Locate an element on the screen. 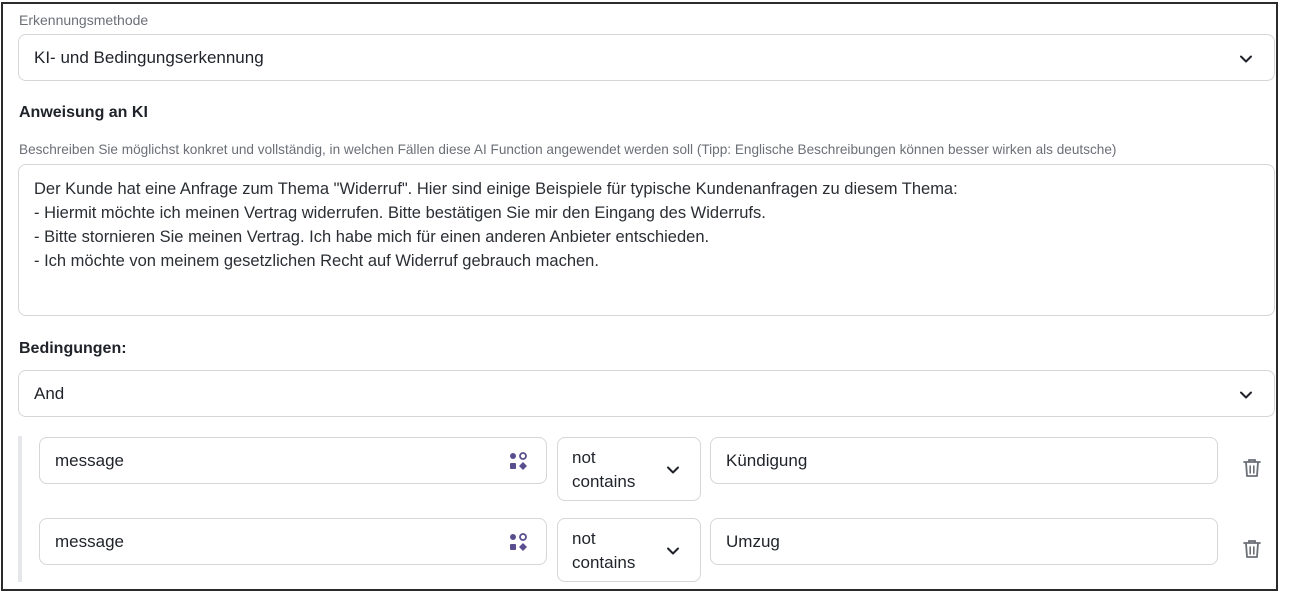 Image resolution: width=1289 pixels, height=594 pixels. conditions-heading: Bedingungen: is located at coordinates (73, 348).